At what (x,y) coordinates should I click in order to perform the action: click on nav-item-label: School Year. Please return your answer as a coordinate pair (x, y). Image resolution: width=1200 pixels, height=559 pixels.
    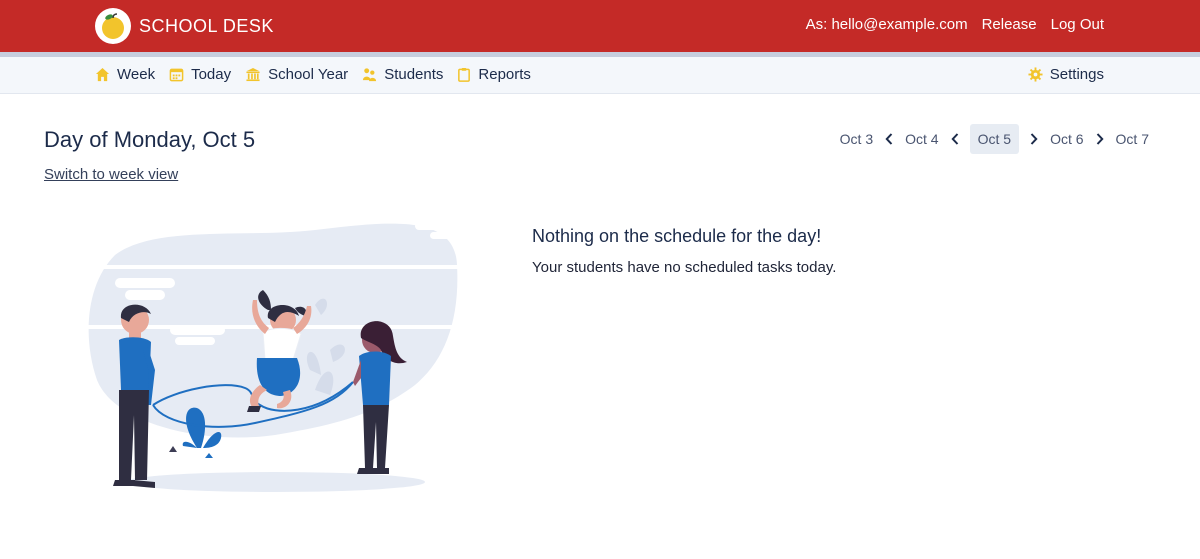
    Looking at the image, I should click on (308, 74).